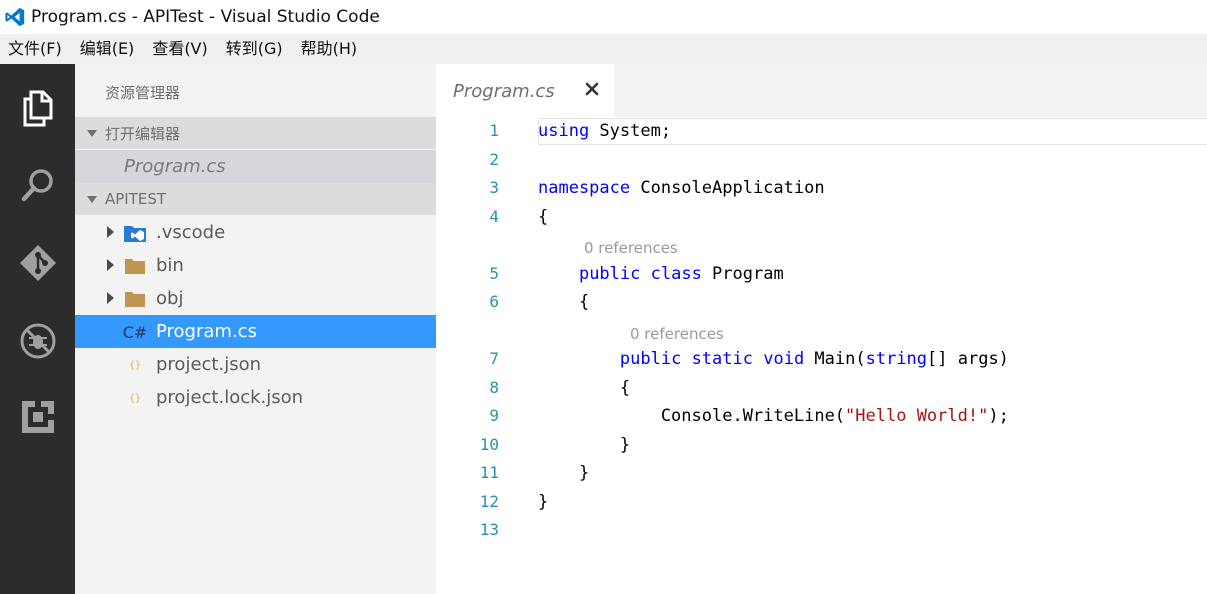 The image size is (1207, 594). What do you see at coordinates (603, 49) in the screenshot?
I see `menu-bar: 文件(F) 编辑(E) 查看(V) 转到(G) 帮助(H)` at bounding box center [603, 49].